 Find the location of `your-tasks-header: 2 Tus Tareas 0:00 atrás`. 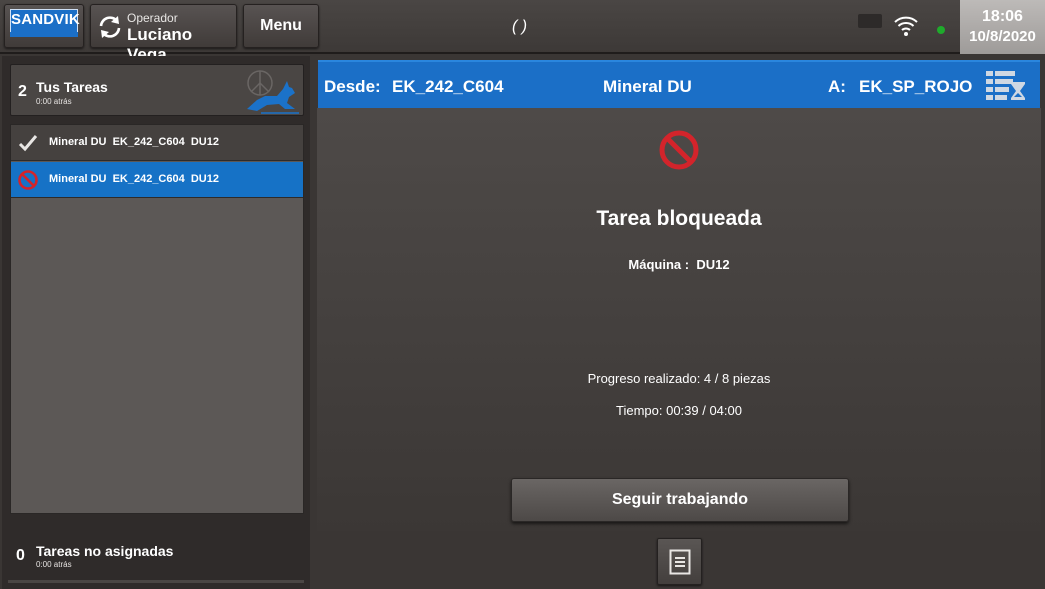

your-tasks-header: 2 Tus Tareas 0:00 atrás is located at coordinates (157, 90).